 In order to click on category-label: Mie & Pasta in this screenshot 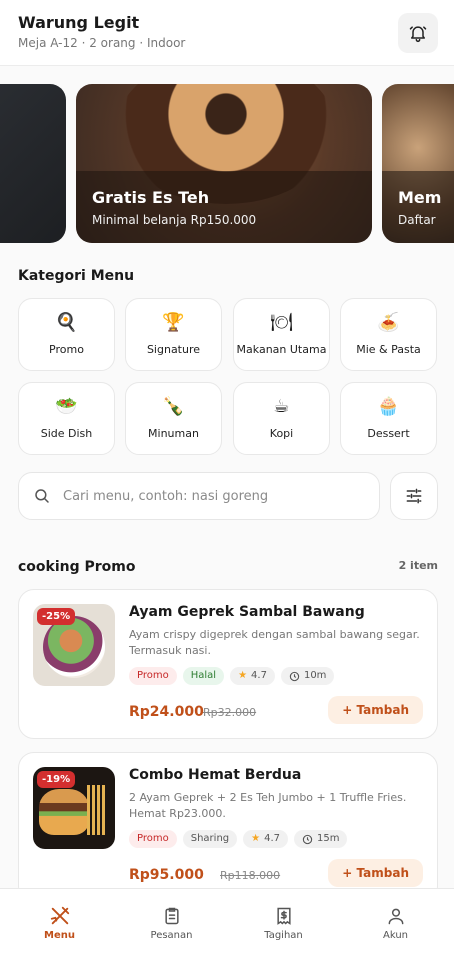, I will do `click(388, 349)`.